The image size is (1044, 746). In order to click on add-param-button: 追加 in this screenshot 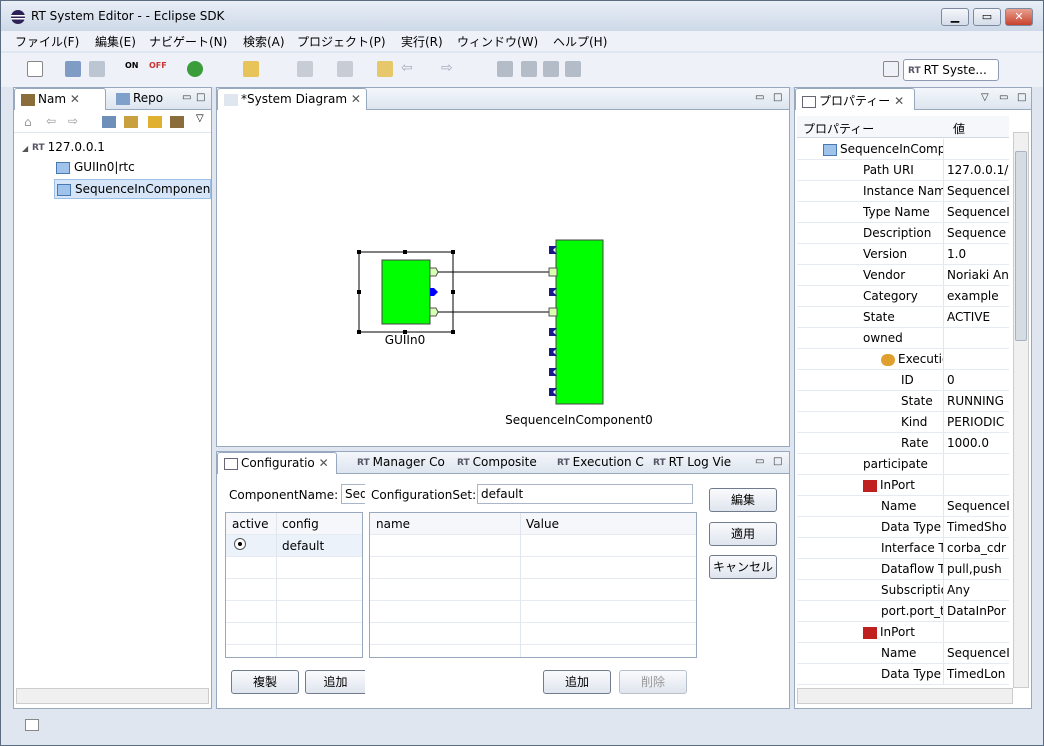, I will do `click(577, 682)`.